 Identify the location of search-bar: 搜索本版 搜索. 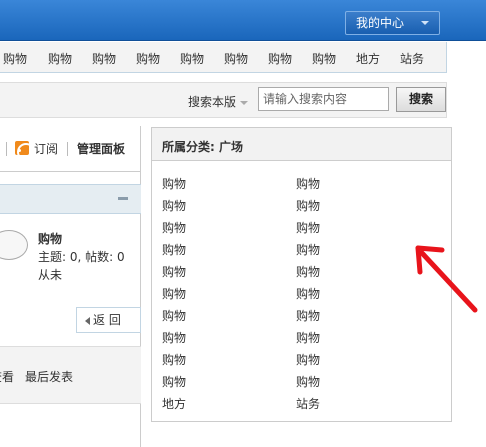
(223, 100).